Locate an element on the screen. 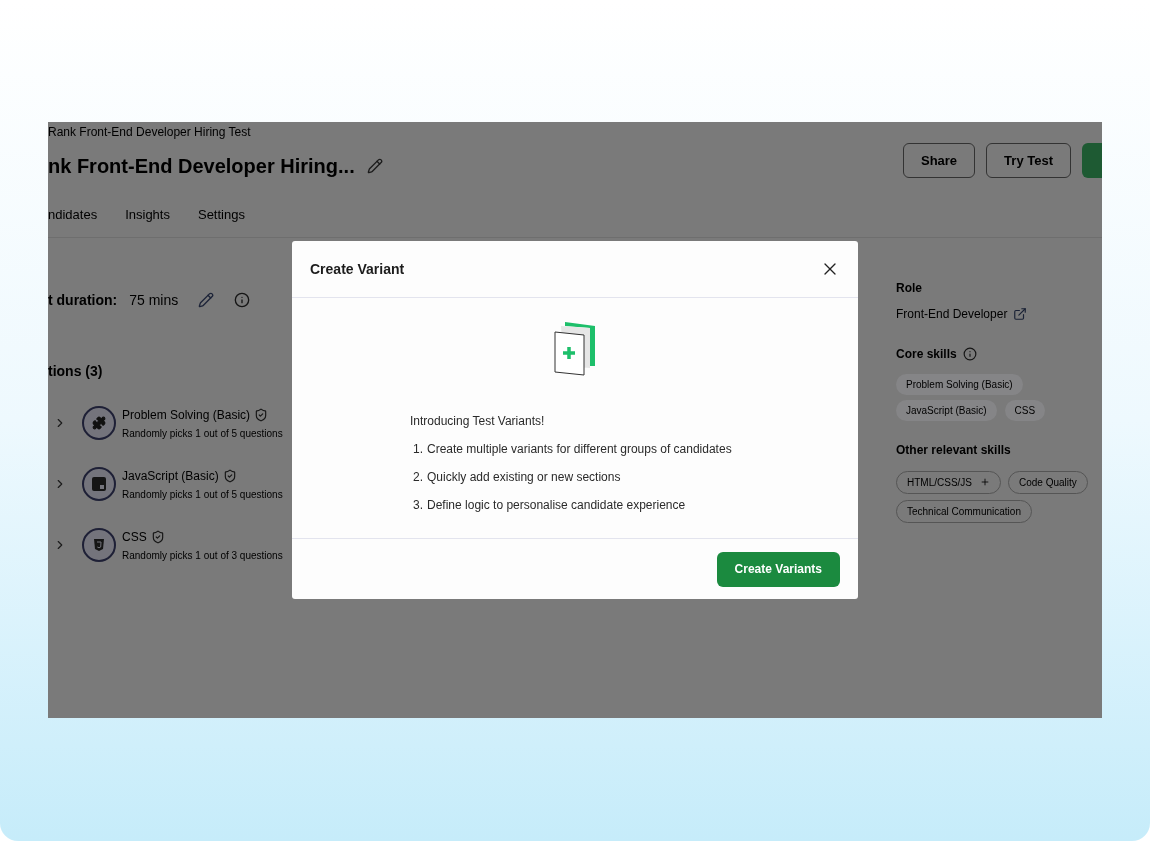 The width and height of the screenshot is (1150, 841). skill-chip: Problem Solving (Basic) is located at coordinates (959, 384).